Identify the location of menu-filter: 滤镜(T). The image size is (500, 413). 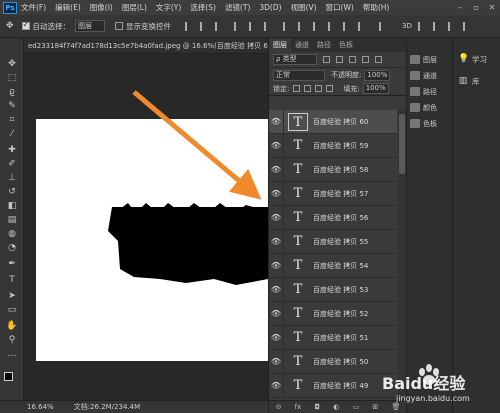
(237, 7).